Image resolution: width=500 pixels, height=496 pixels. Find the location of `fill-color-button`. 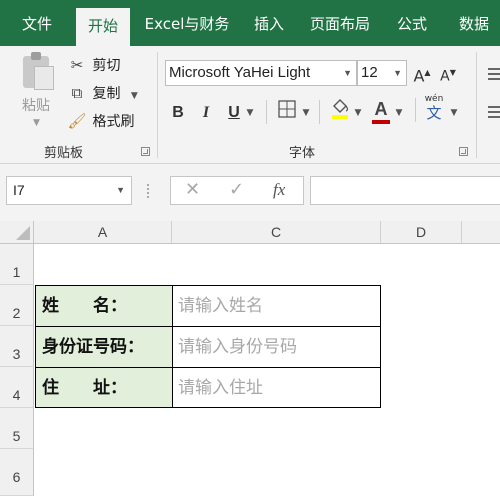

fill-color-button is located at coordinates (340, 111).